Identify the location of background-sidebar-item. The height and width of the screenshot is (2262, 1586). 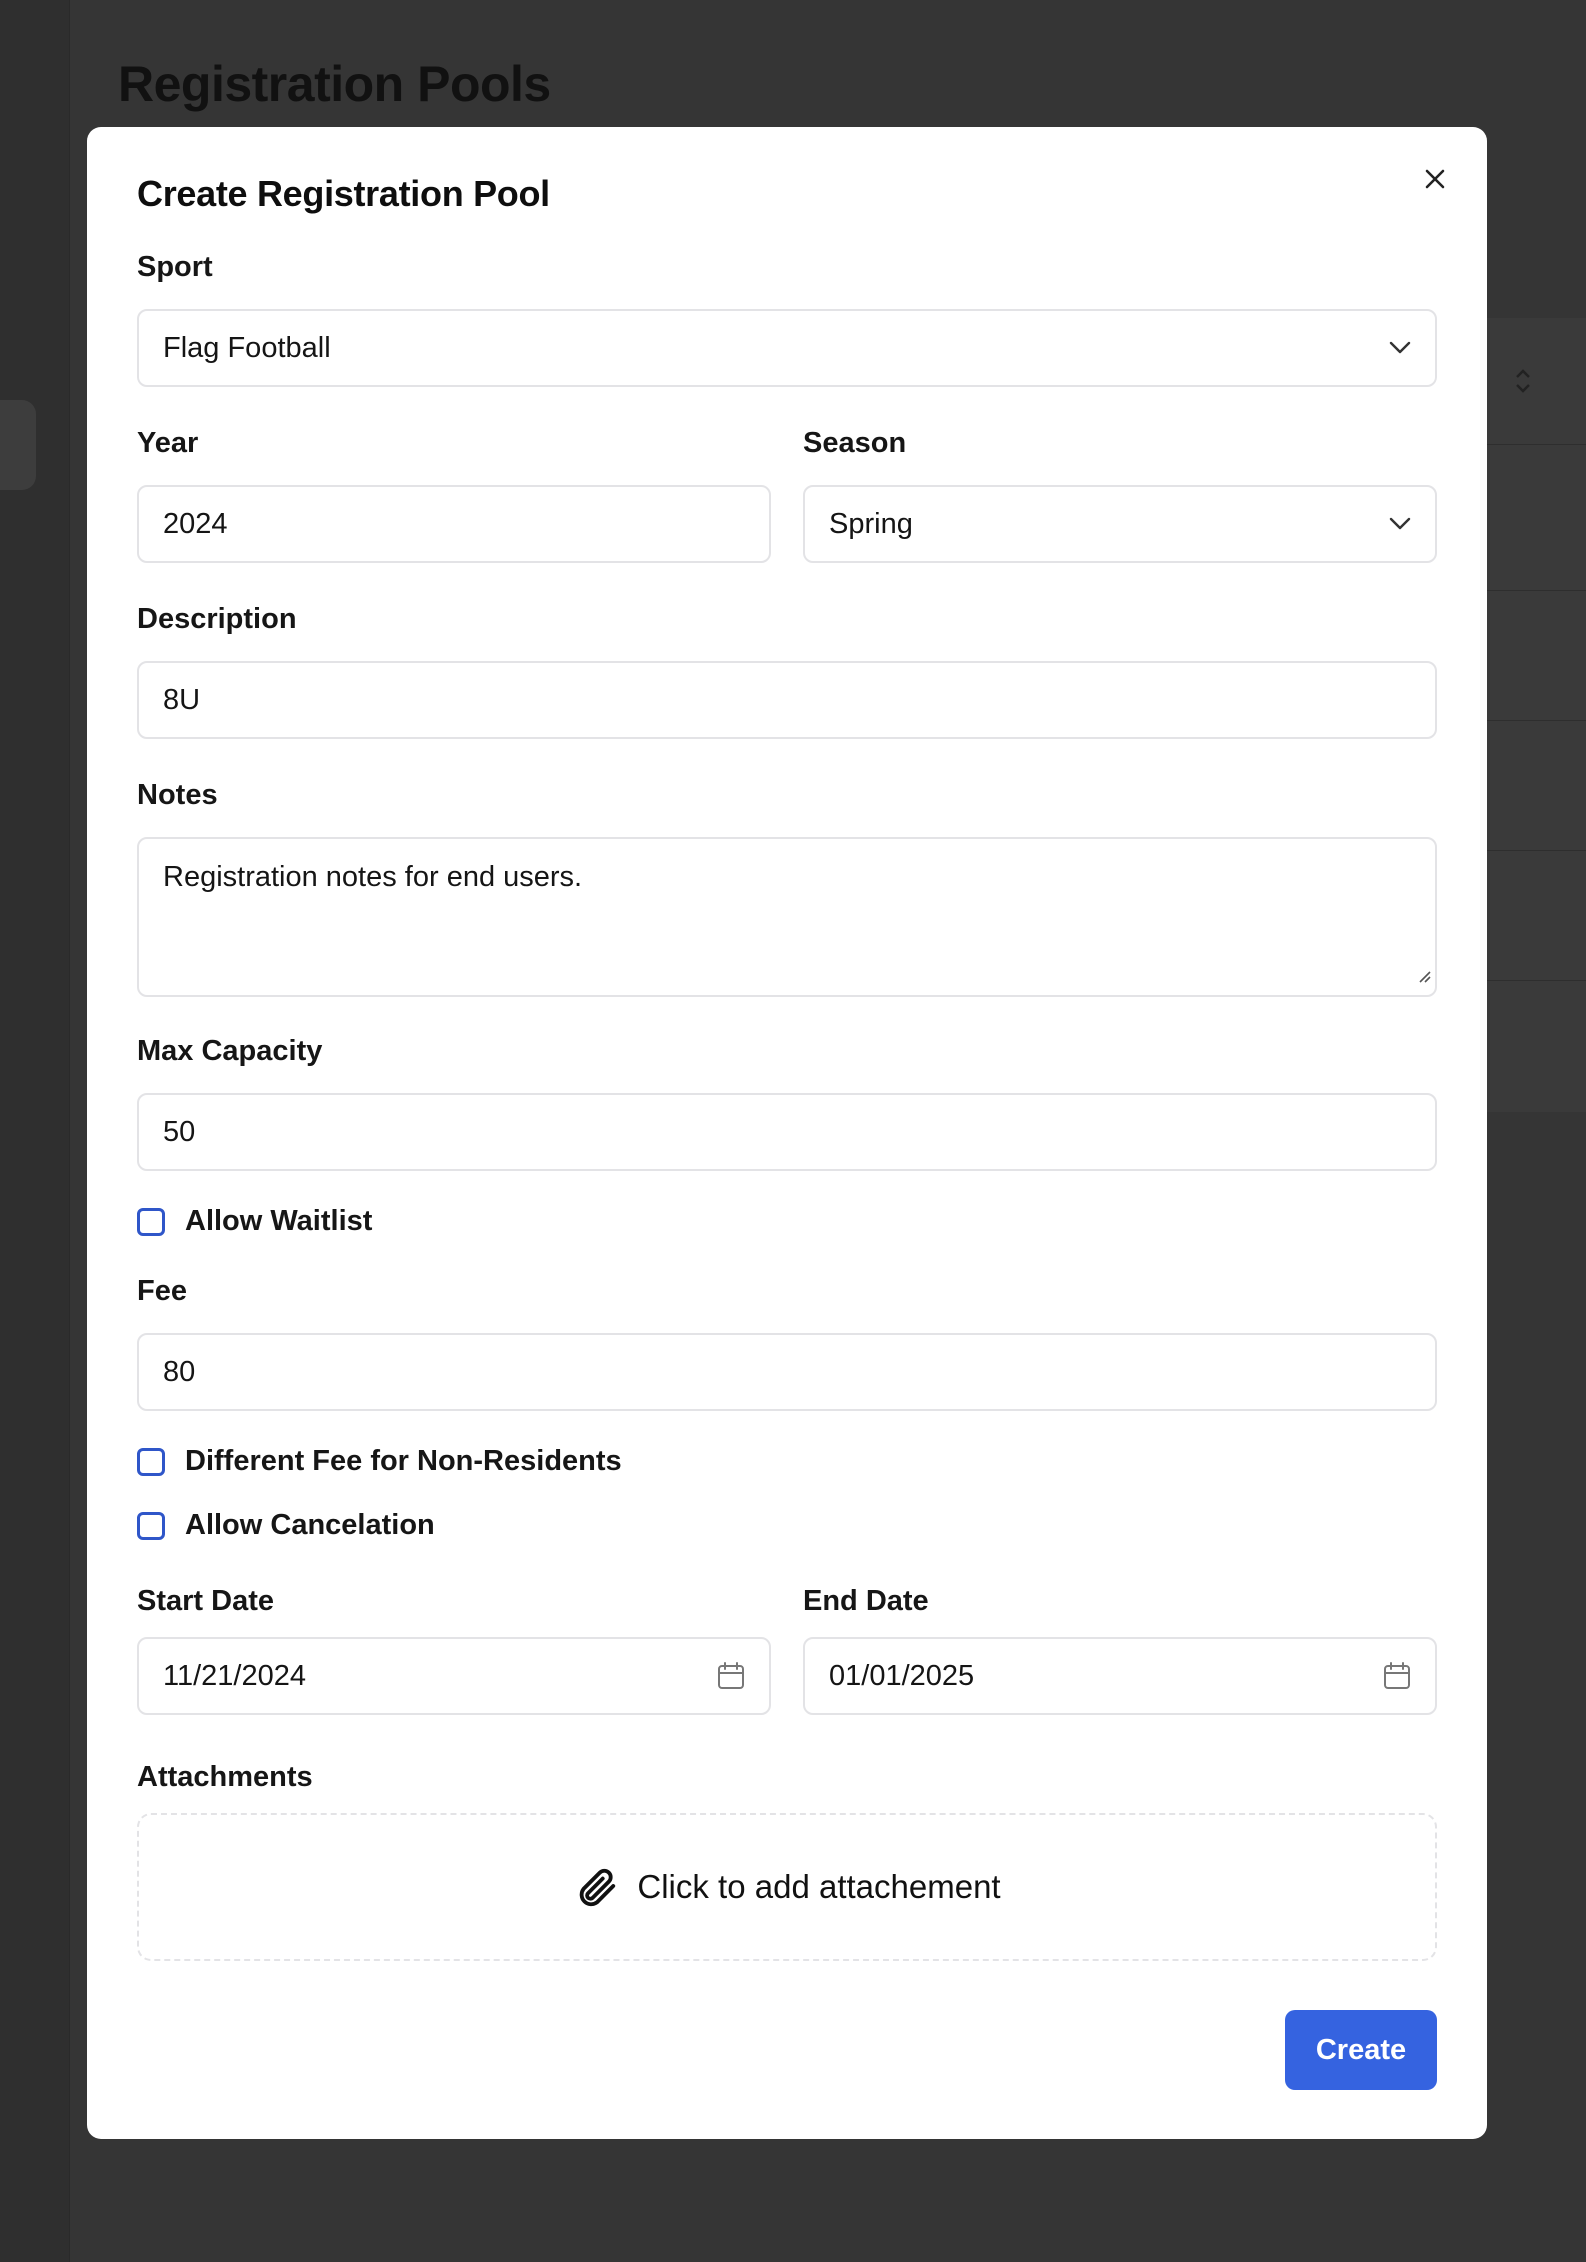
(18, 445).